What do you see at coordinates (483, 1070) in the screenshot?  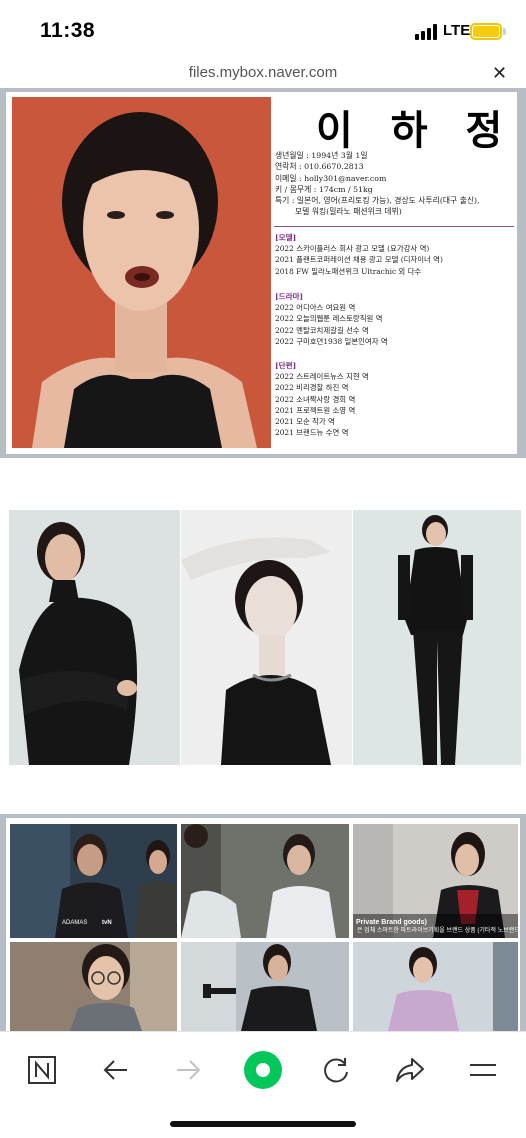 I see `menu-icon` at bounding box center [483, 1070].